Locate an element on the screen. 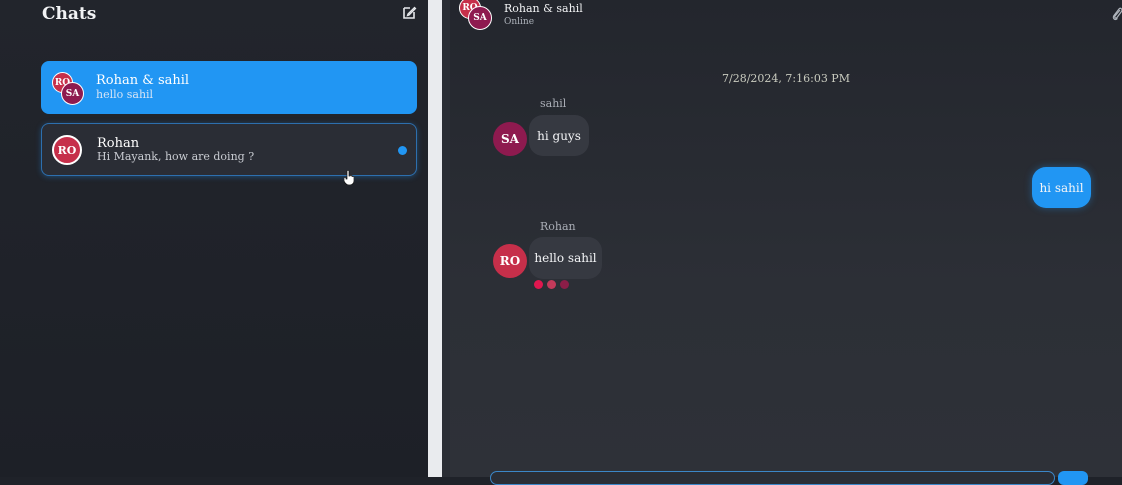 This screenshot has width=1122, height=485. edit-icon is located at coordinates (409, 13).